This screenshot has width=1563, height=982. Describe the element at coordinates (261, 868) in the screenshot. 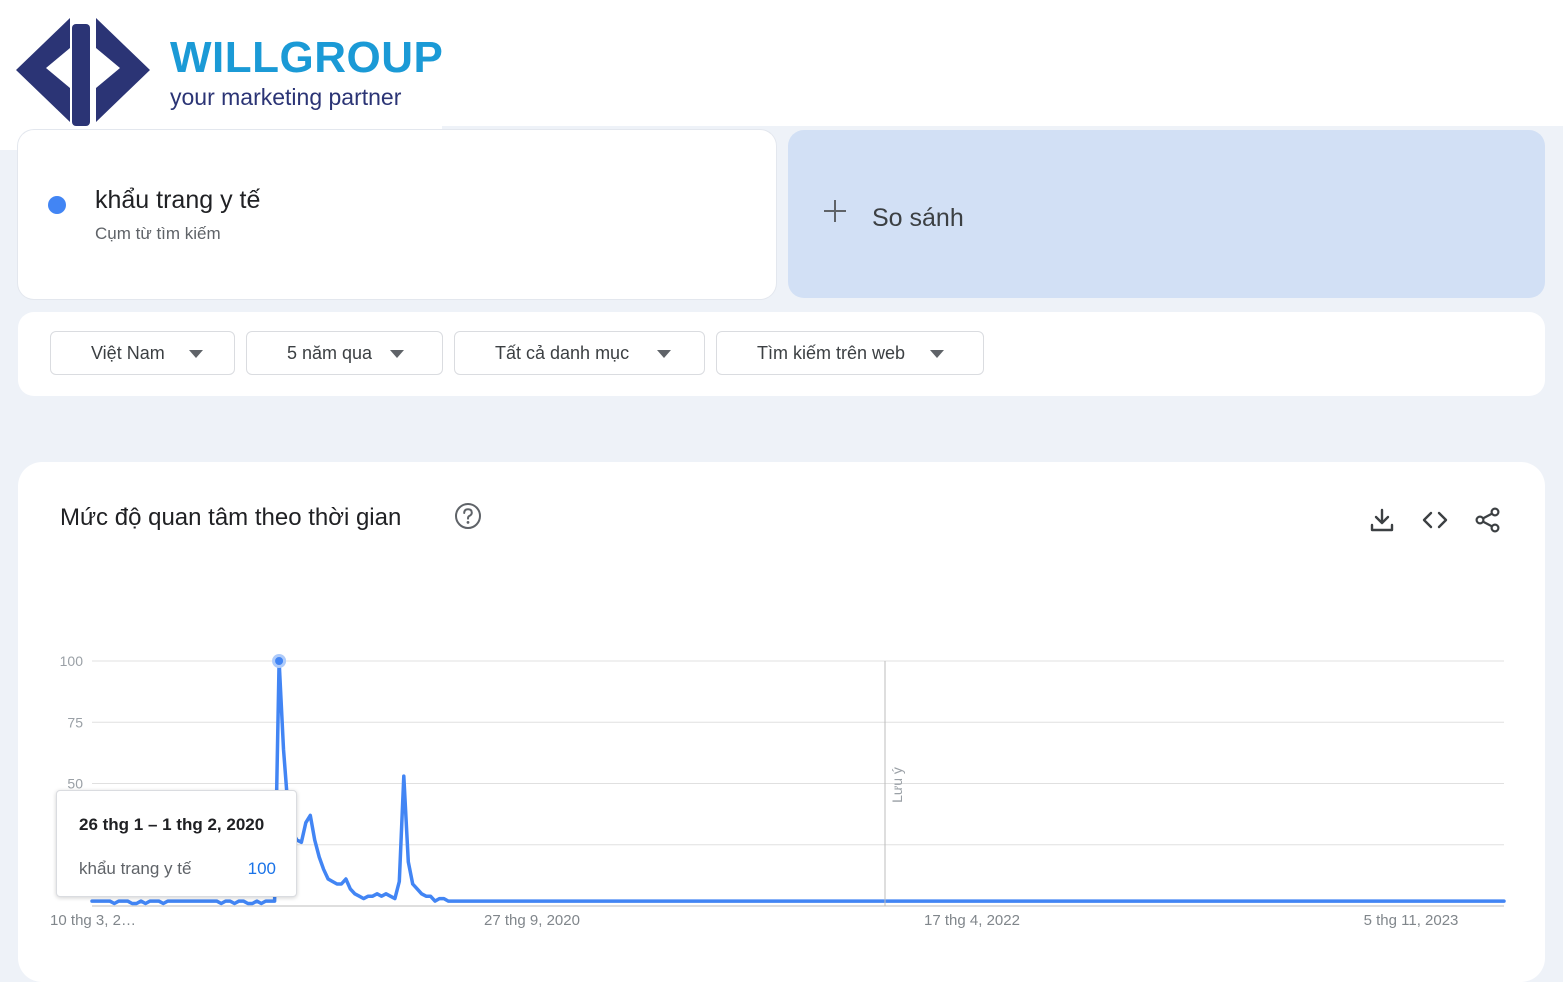

I see `tooltip-value: 100` at that location.